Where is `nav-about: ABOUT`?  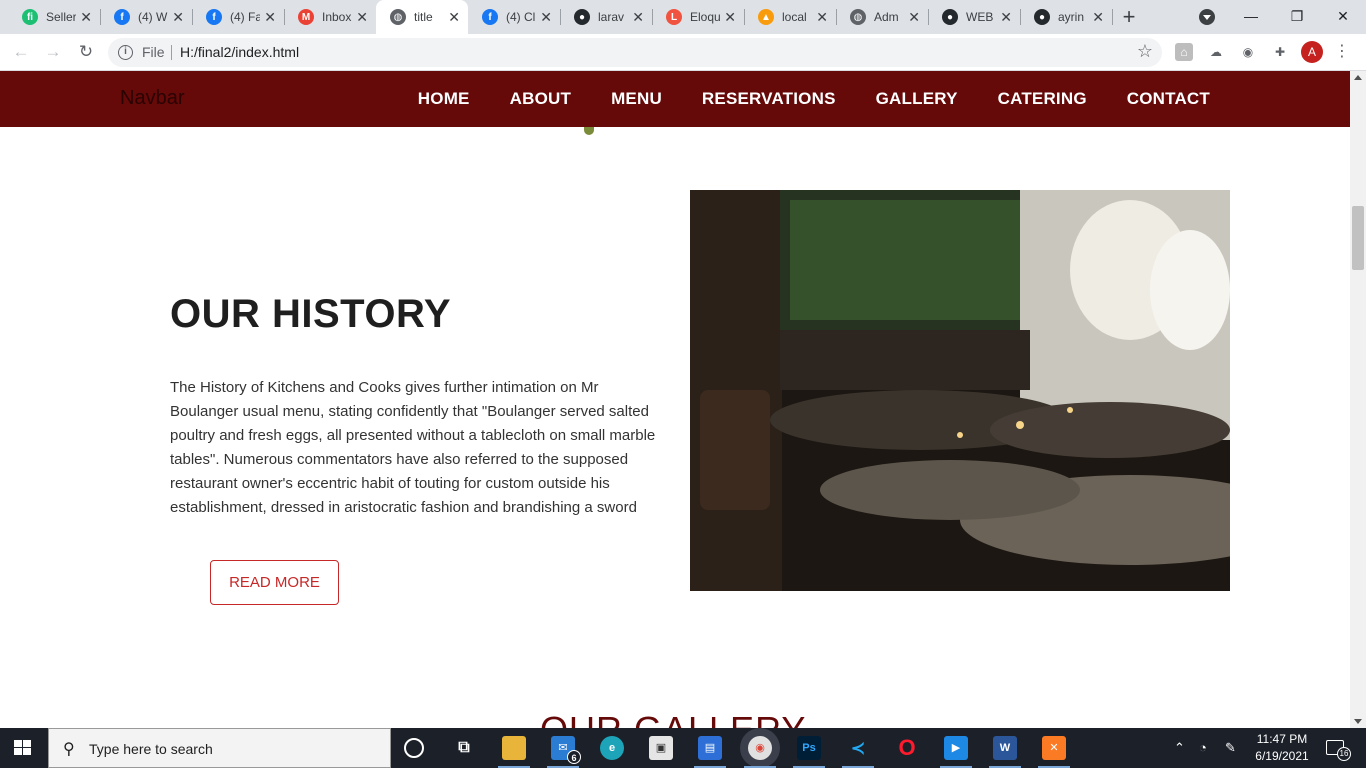 nav-about: ABOUT is located at coordinates (540, 99).